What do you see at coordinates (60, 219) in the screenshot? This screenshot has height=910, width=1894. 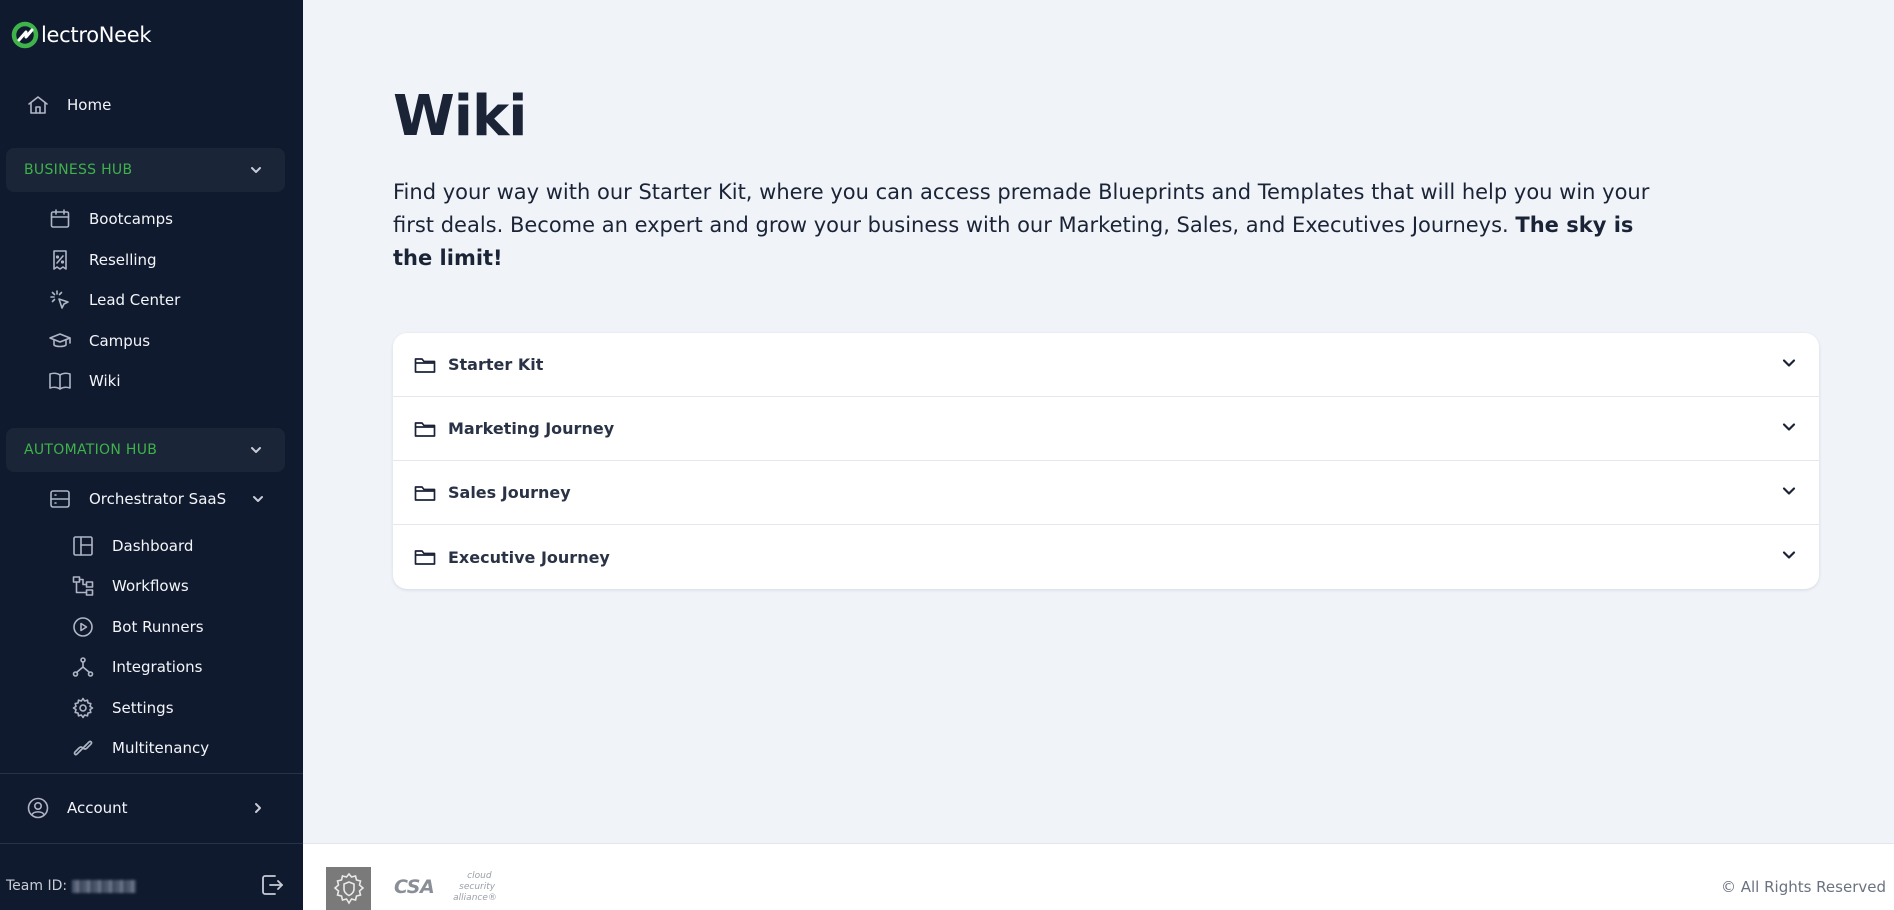 I see `calendar-icon` at bounding box center [60, 219].